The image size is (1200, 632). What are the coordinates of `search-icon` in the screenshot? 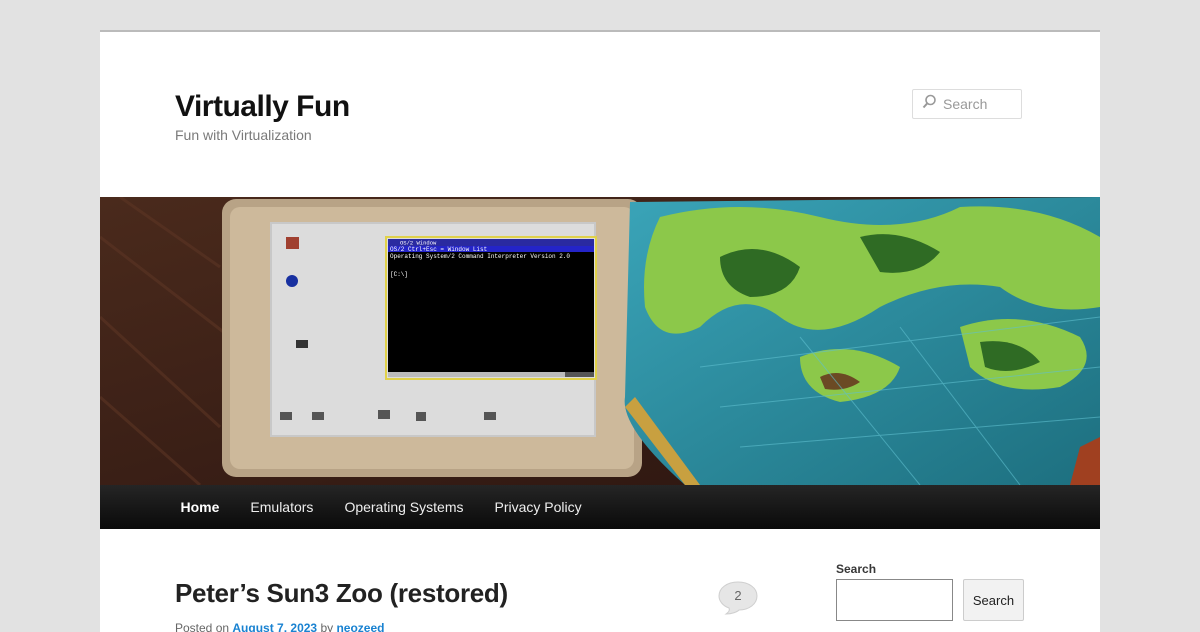 It's located at (931, 104).